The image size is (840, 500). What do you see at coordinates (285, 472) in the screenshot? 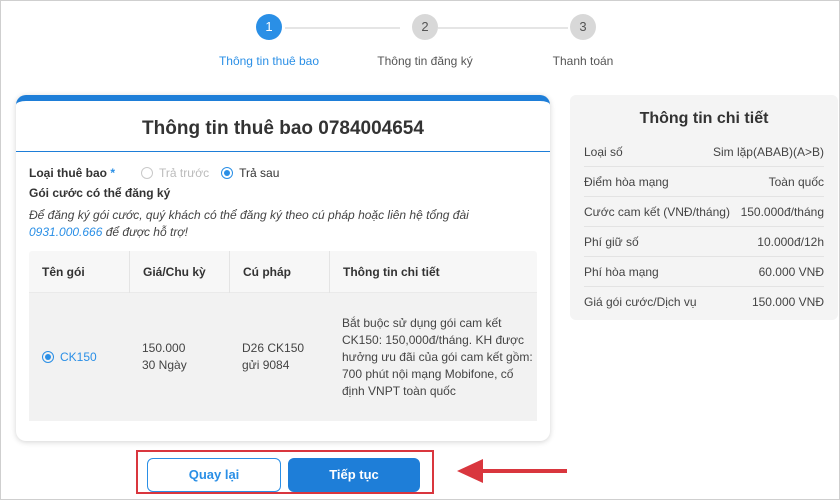
I see `highlight-box: Quay lại Tiếp tục` at bounding box center [285, 472].